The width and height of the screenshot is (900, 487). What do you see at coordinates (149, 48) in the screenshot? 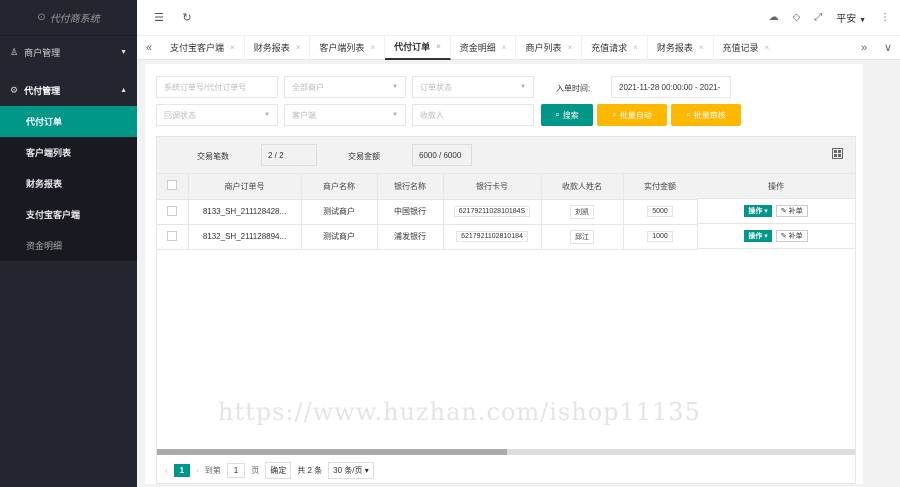
I see `tab-scroll-left-icon: «` at bounding box center [149, 48].